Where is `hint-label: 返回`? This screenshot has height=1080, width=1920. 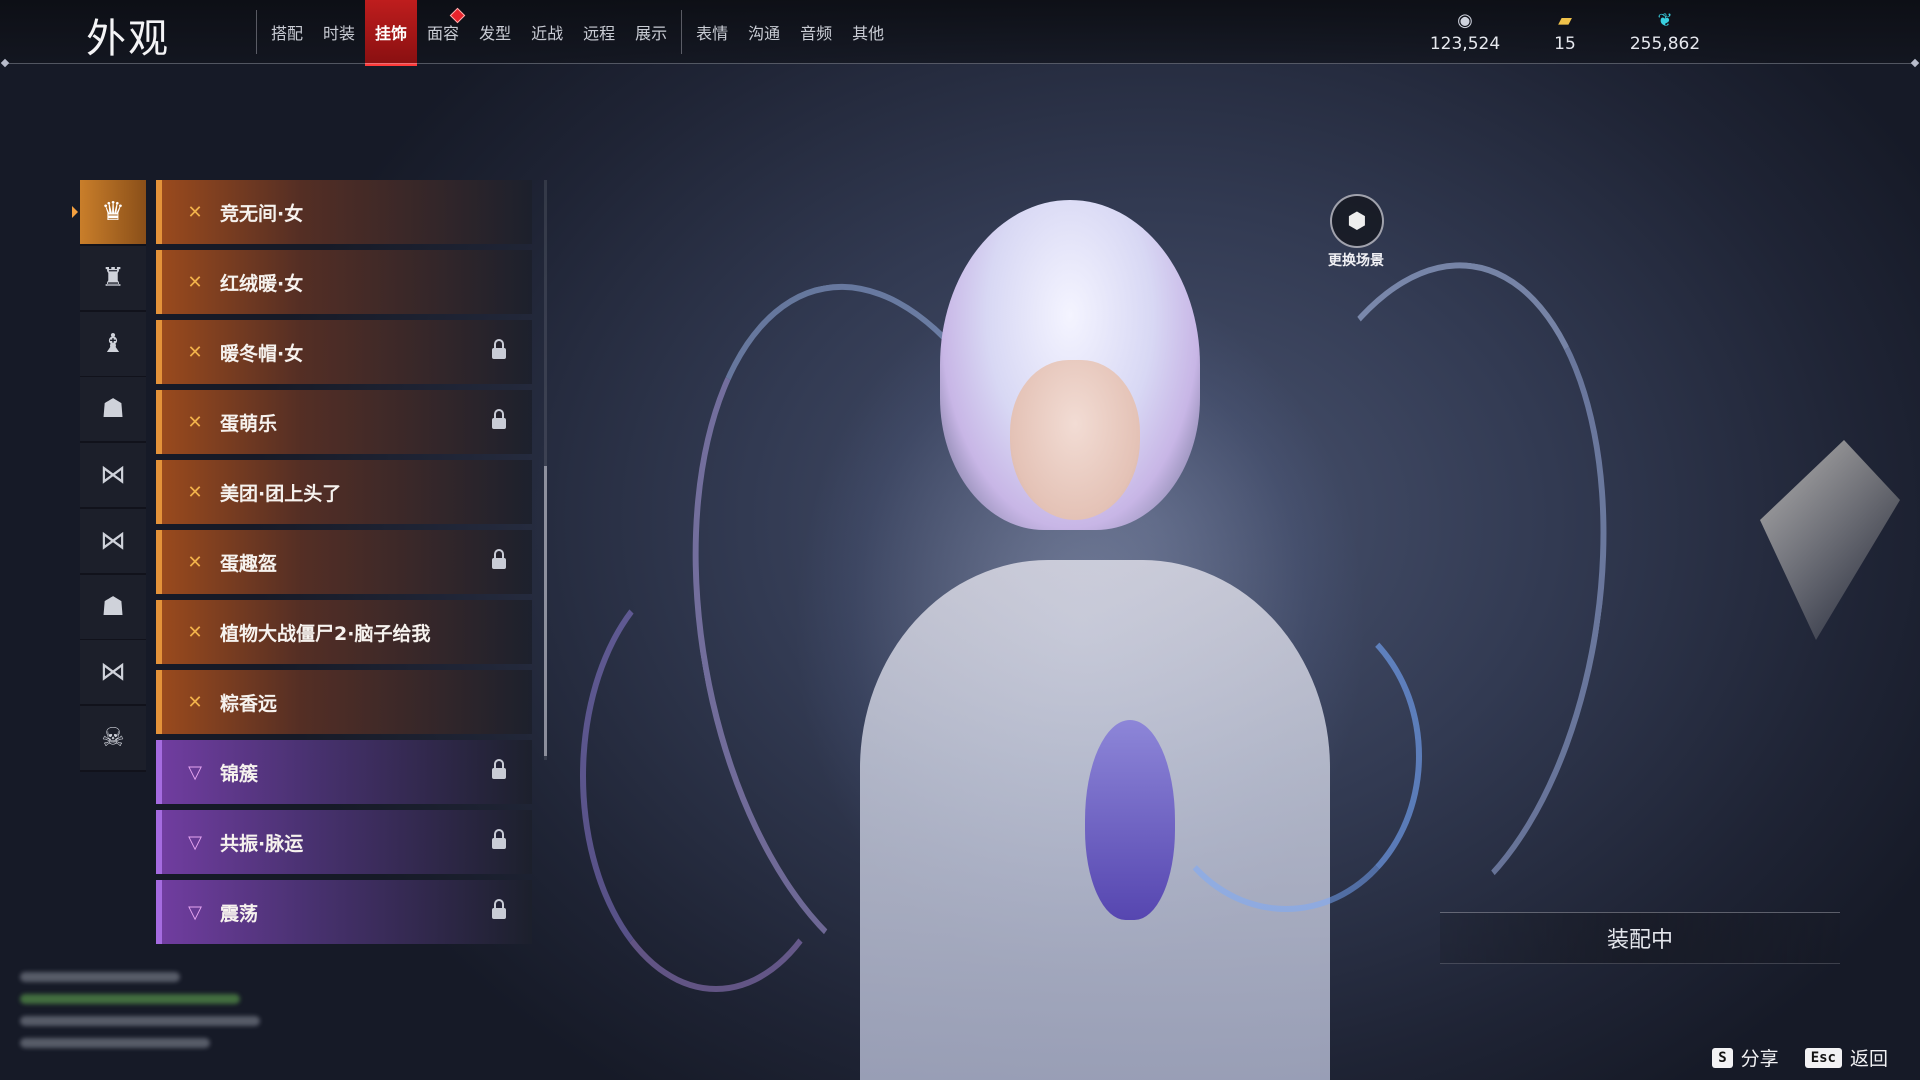
hint-label: 返回 is located at coordinates (1868, 1059).